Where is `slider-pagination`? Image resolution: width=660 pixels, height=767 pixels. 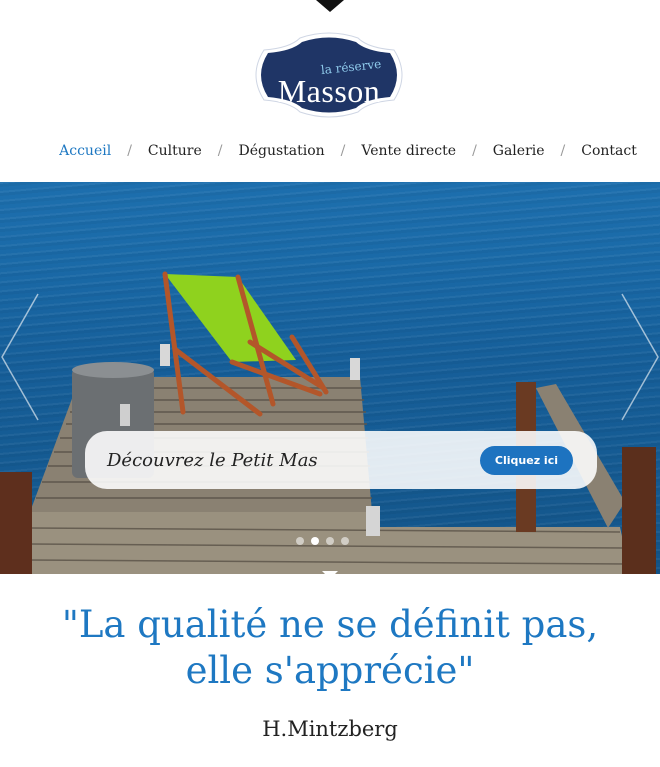
slider-pagination is located at coordinates (322, 541).